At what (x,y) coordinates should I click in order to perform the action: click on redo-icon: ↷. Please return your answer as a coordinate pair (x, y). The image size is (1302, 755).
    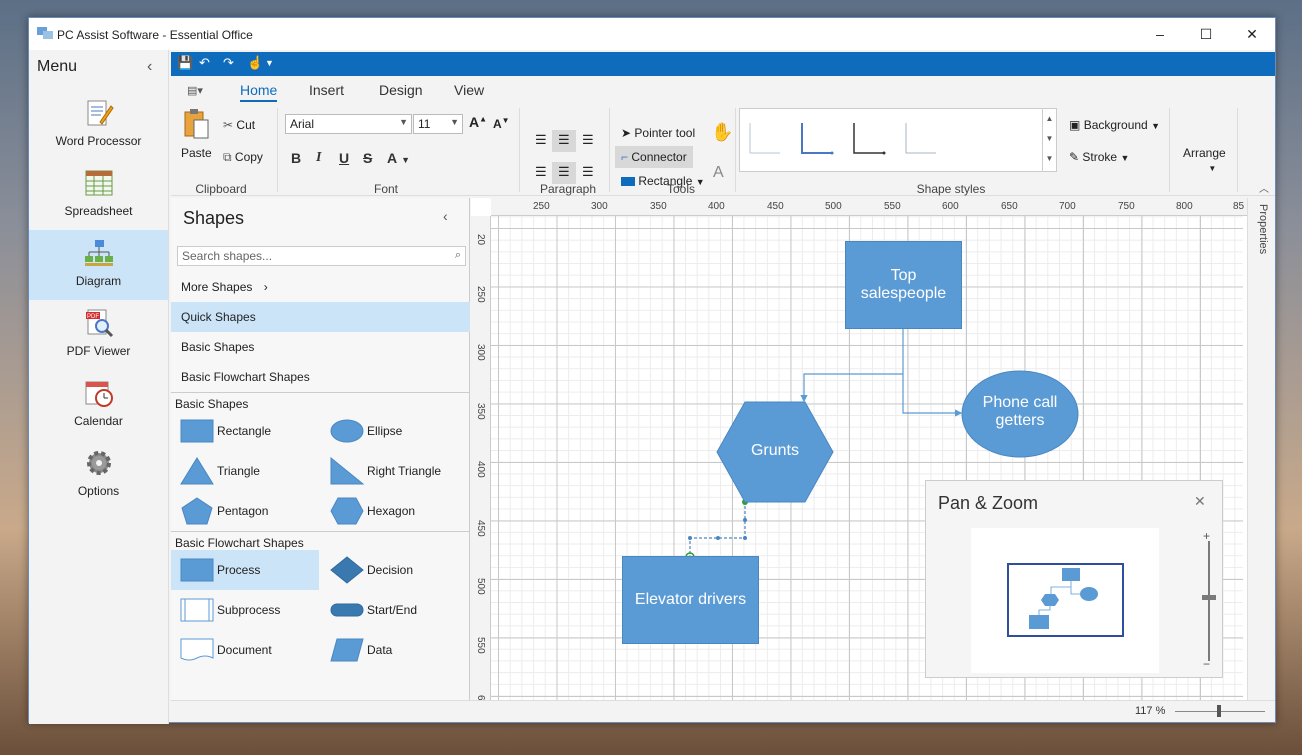
    Looking at the image, I should click on (228, 63).